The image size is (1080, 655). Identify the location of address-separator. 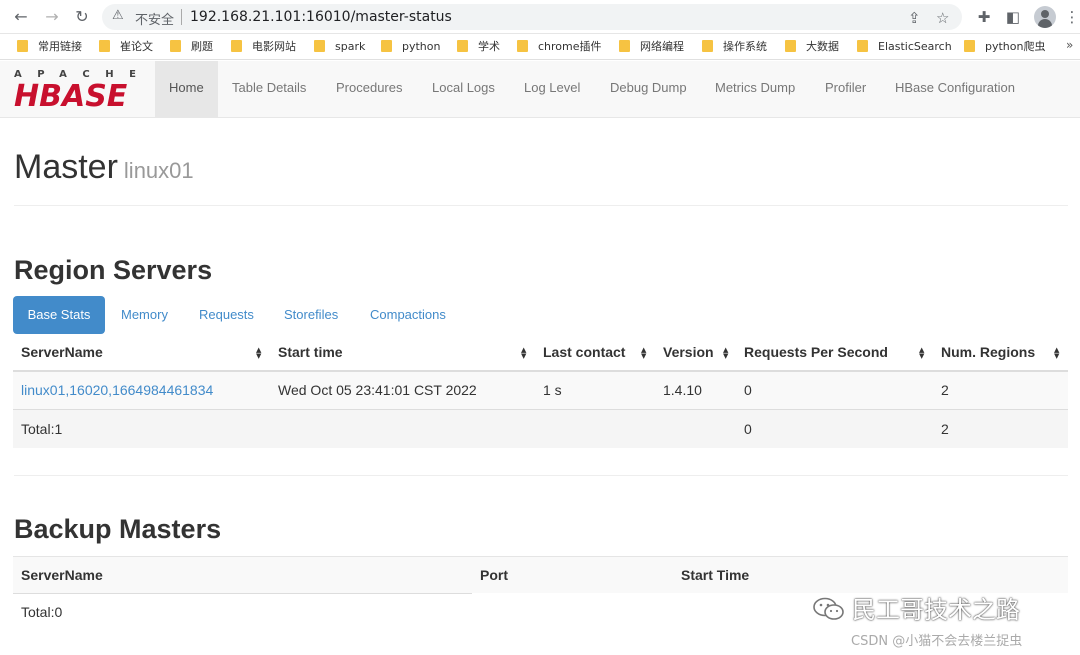
(181, 17).